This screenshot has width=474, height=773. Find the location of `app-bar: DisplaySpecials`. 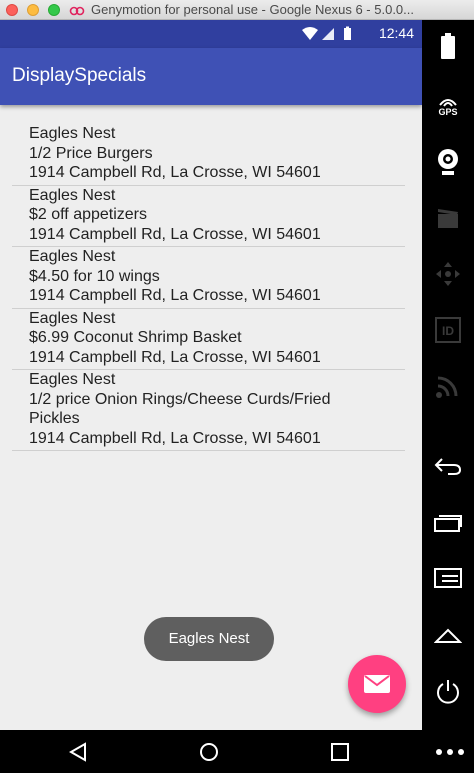

app-bar: DisplaySpecials is located at coordinates (211, 76).